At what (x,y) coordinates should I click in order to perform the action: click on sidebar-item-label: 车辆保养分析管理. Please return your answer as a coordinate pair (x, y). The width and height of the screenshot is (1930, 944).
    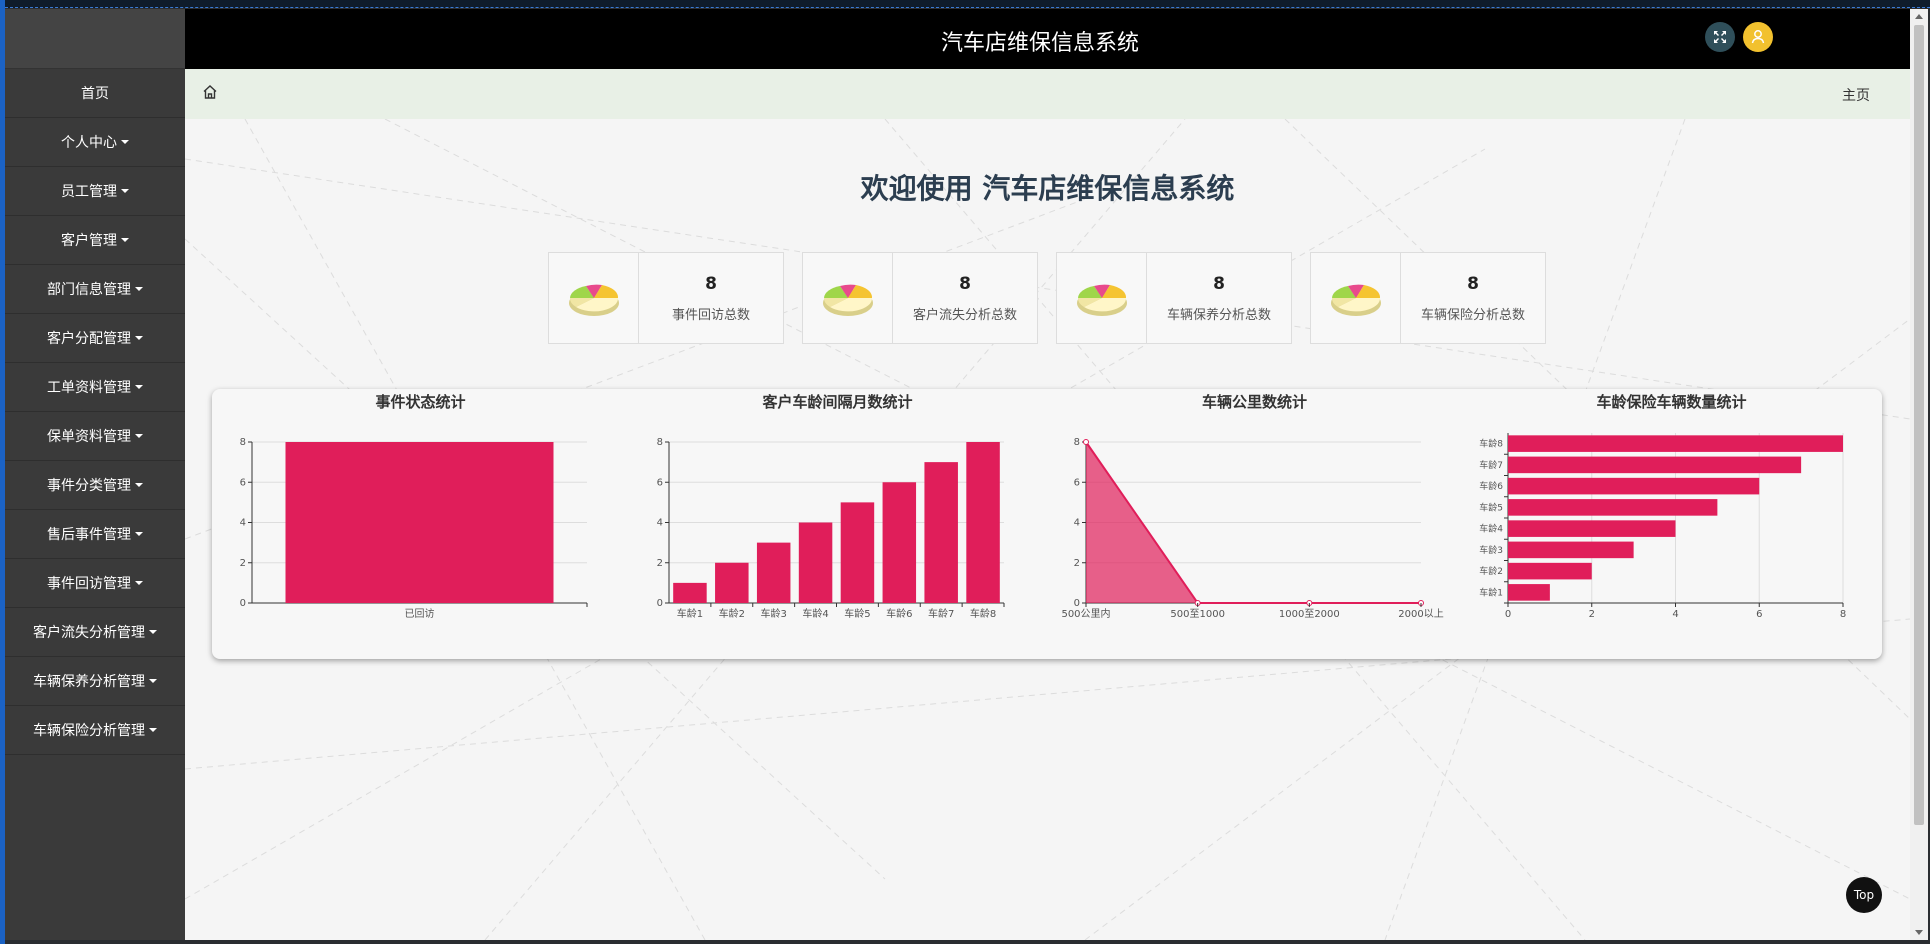
    Looking at the image, I should click on (89, 682).